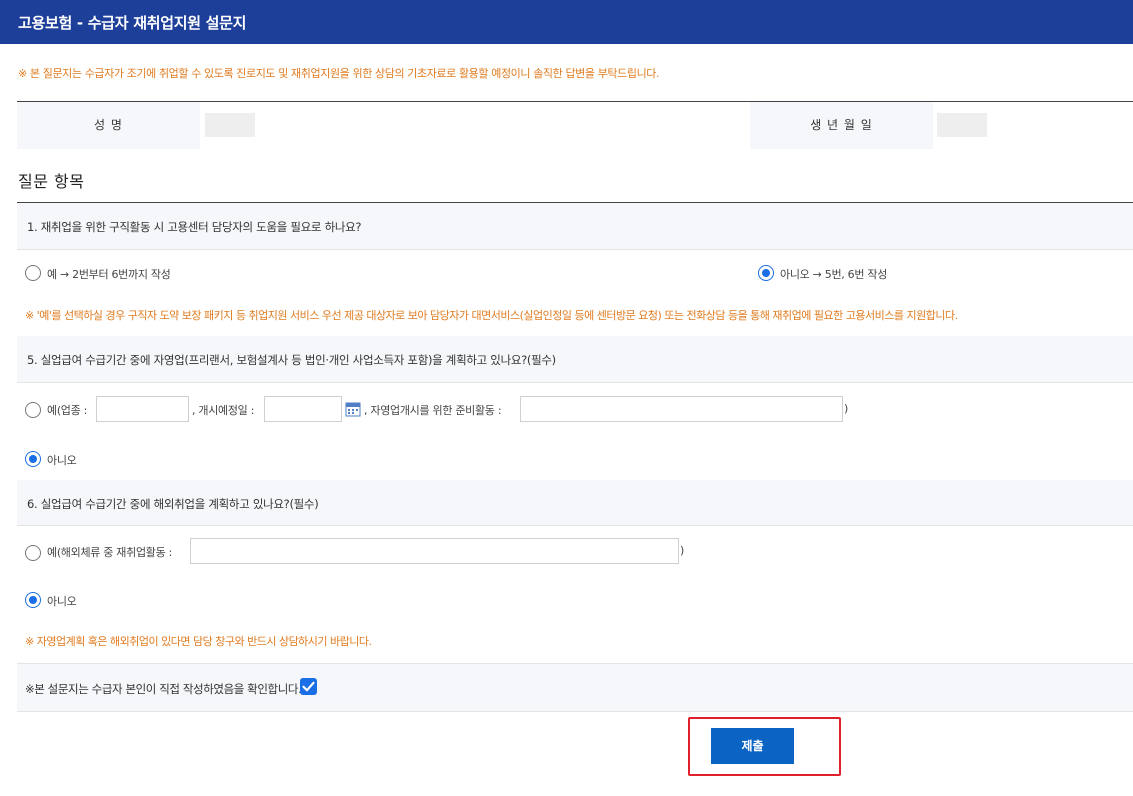  Describe the element at coordinates (353, 409) in the screenshot. I see `calendar-icon` at that location.